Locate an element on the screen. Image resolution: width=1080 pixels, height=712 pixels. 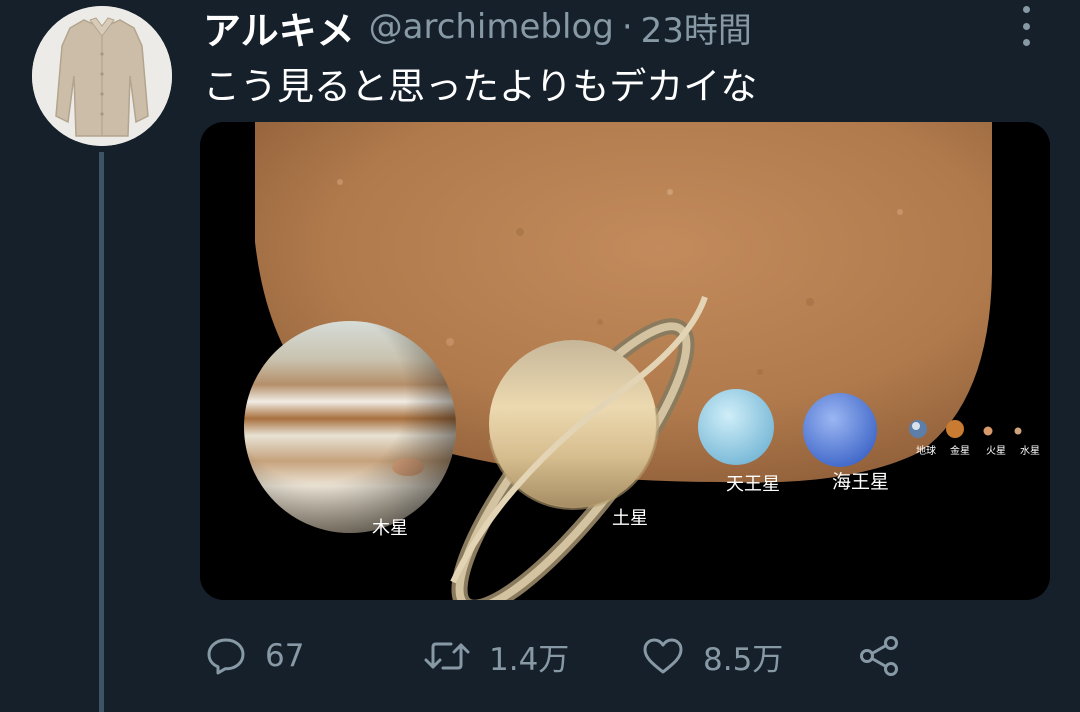
uranus-image is located at coordinates (736, 427).